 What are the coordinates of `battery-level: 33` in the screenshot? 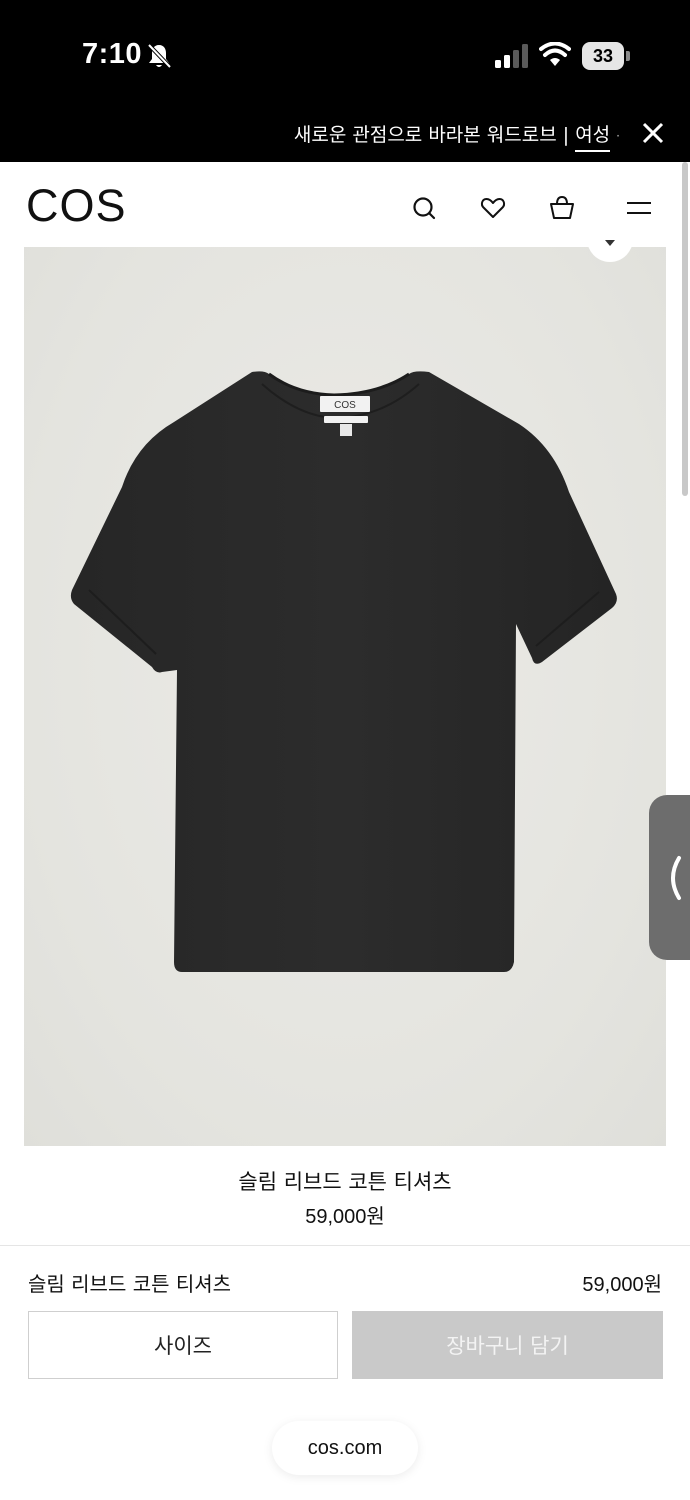 It's located at (603, 56).